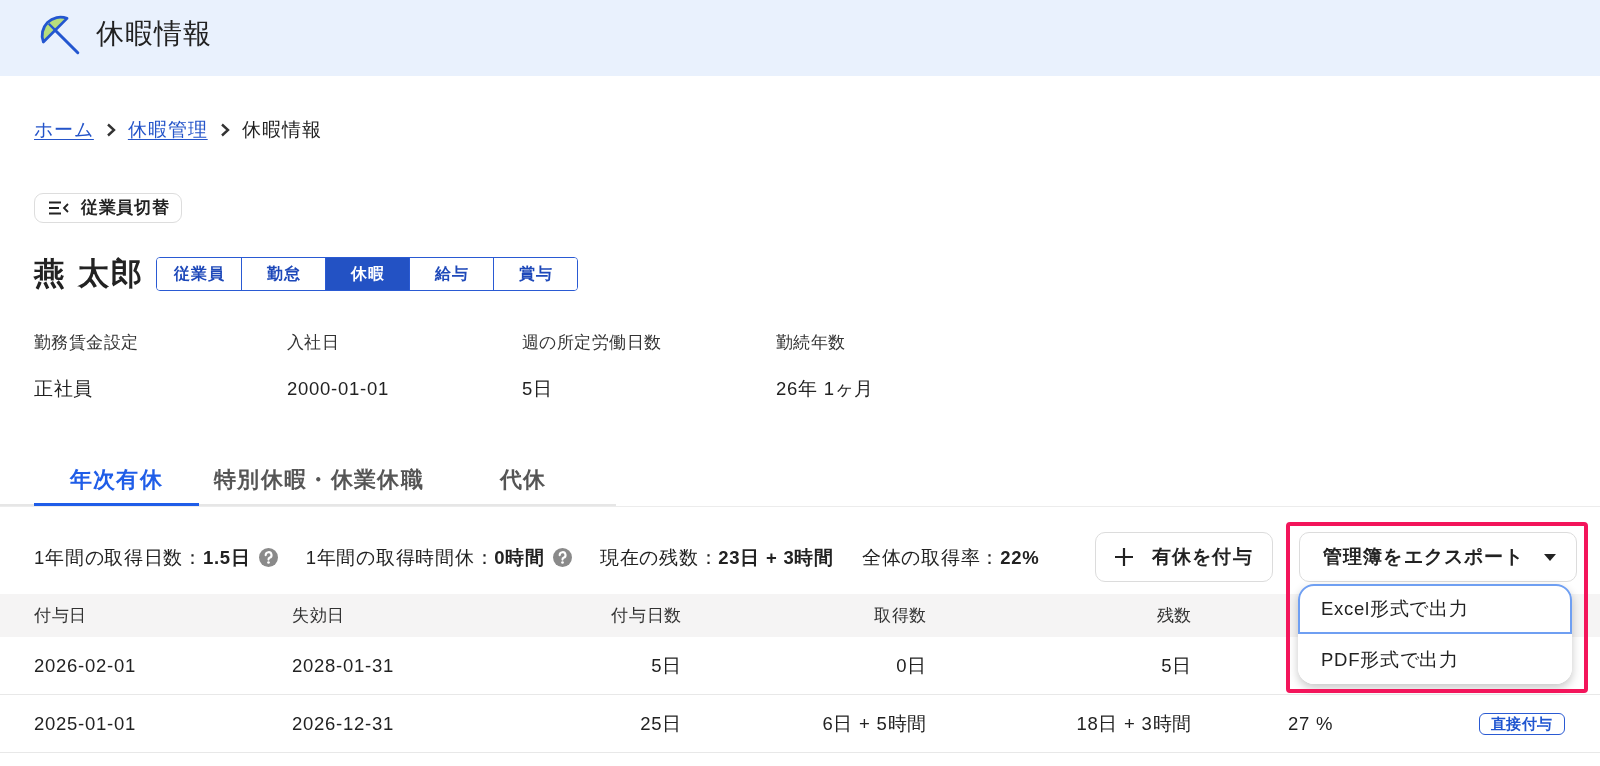  Describe the element at coordinates (716, 557) in the screenshot. I see `stat-text: 現在の残数：23日 + 3時間` at that location.